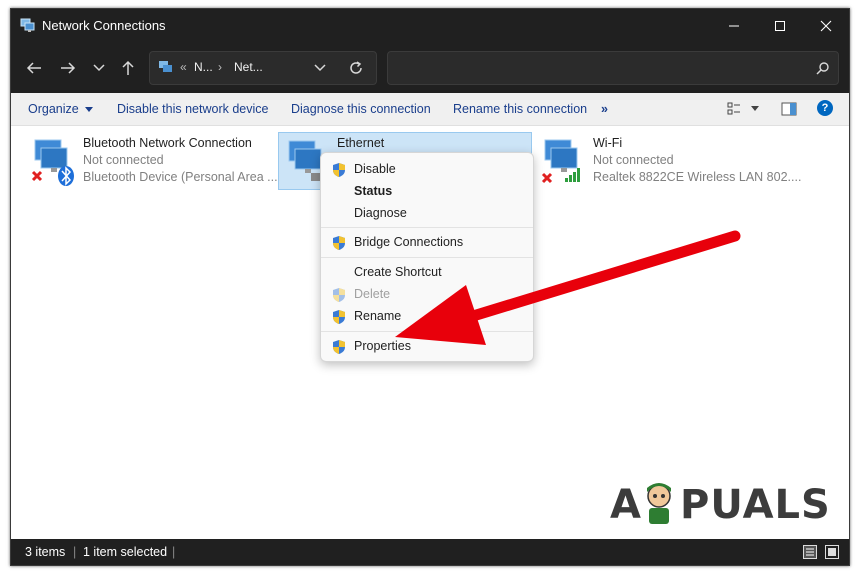 This screenshot has width=860, height=574. Describe the element at coordinates (626, 505) in the screenshot. I see `watermark-text: A` at that location.